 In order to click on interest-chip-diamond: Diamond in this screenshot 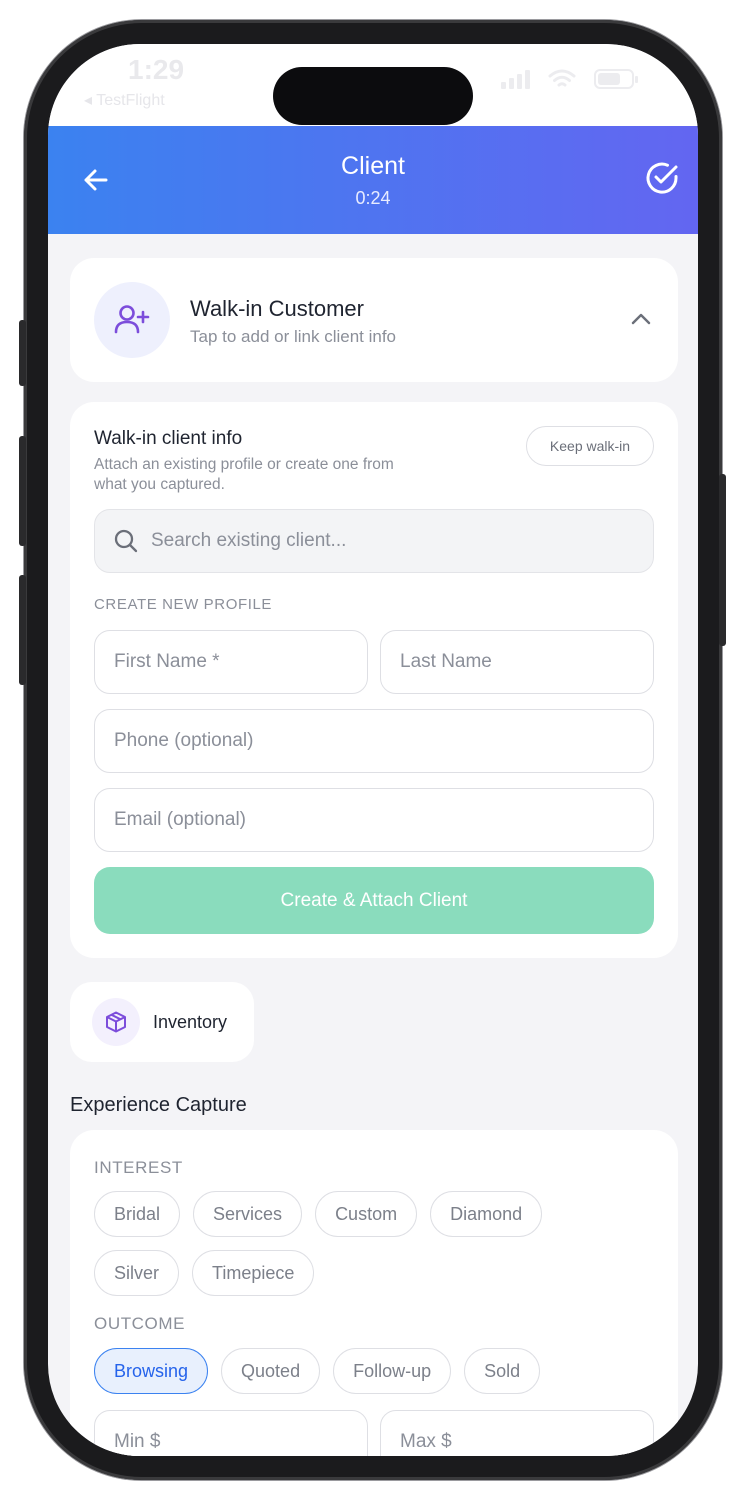, I will do `click(486, 1214)`.